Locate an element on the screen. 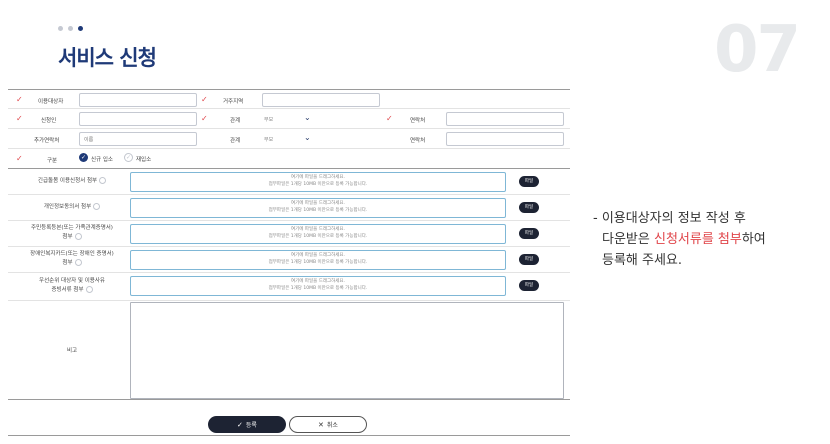  region-label: 거주지역 is located at coordinates (233, 102).